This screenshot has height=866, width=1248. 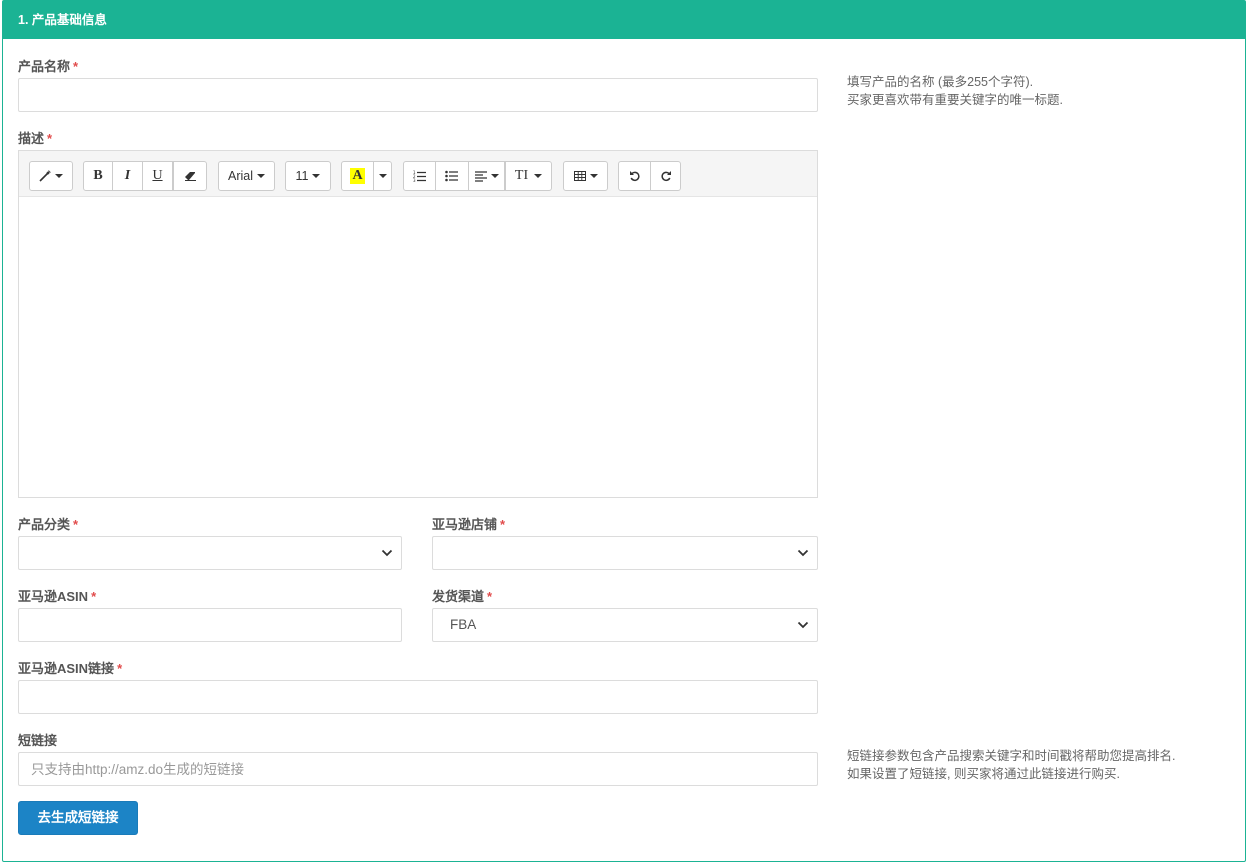 I want to click on unordered-list-icon, so click(x=451, y=176).